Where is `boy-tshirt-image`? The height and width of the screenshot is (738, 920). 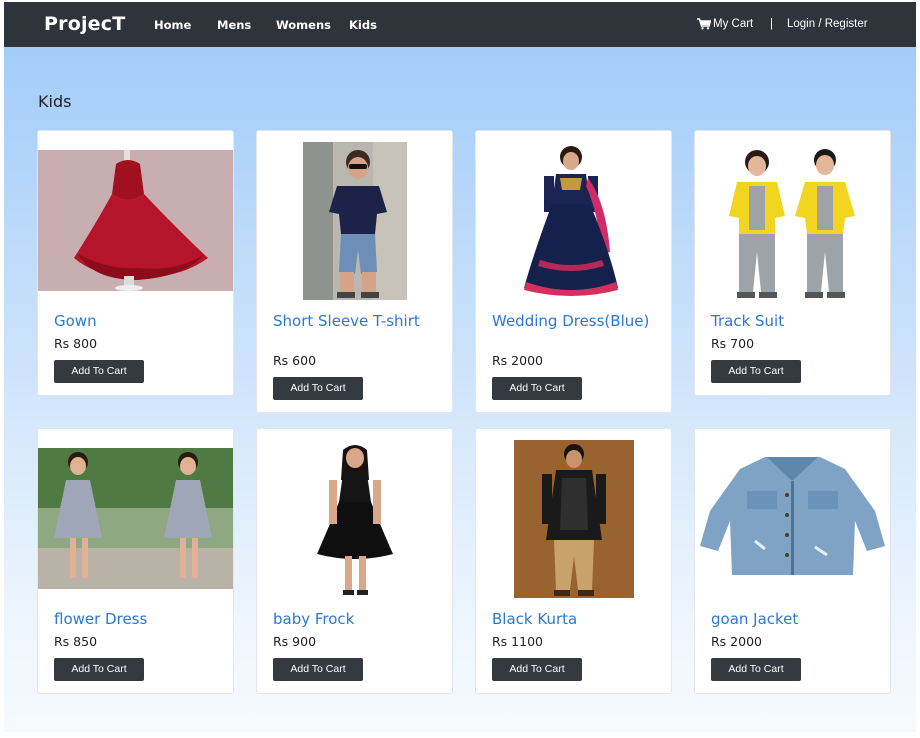
boy-tshirt-image is located at coordinates (355, 221).